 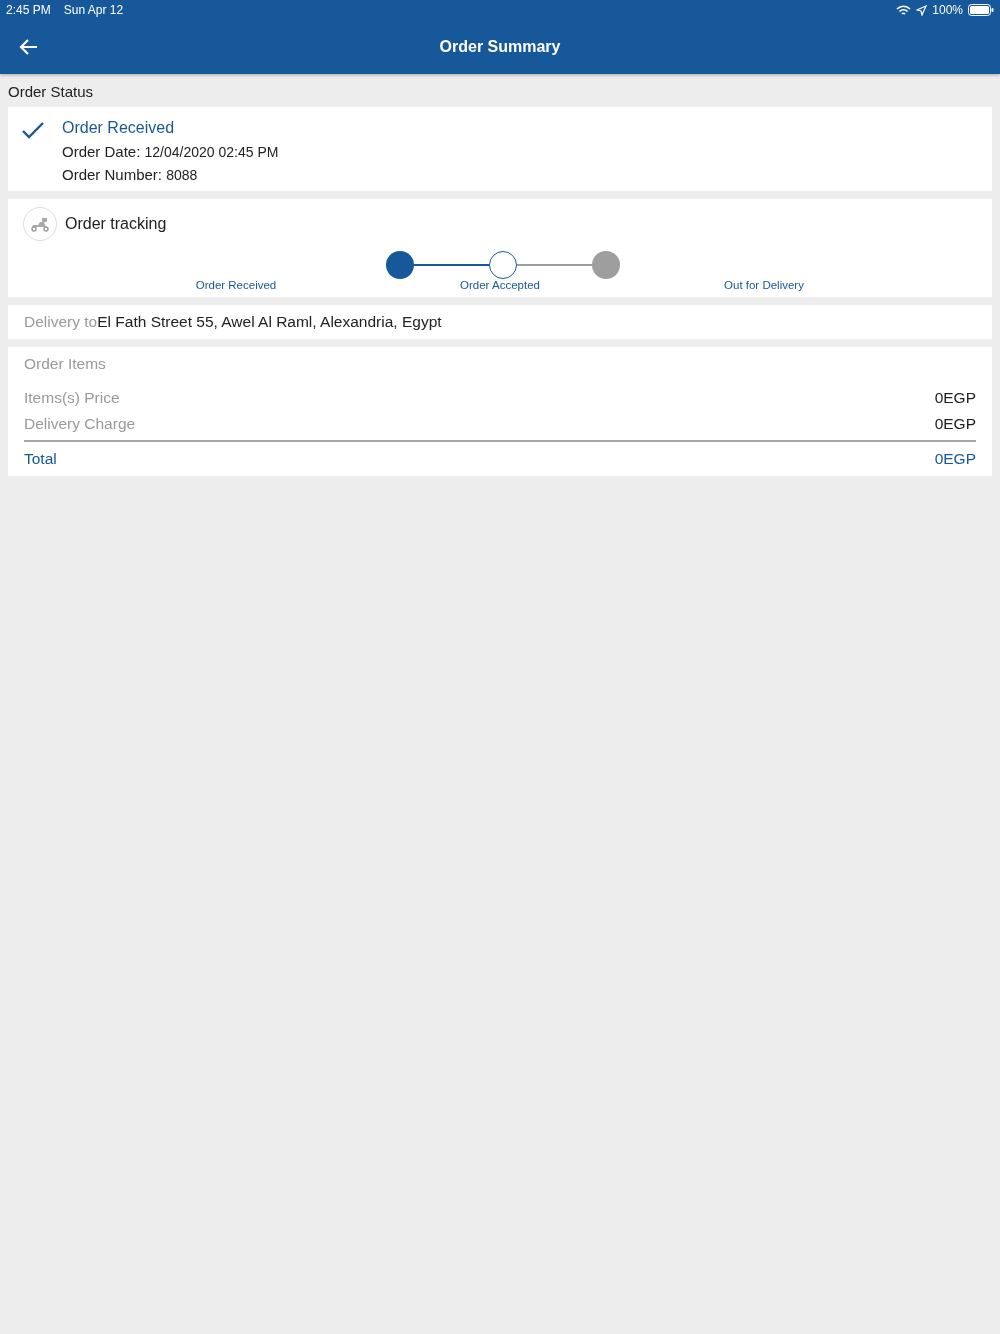 I want to click on step-label: Order Received, so click(x=236, y=285).